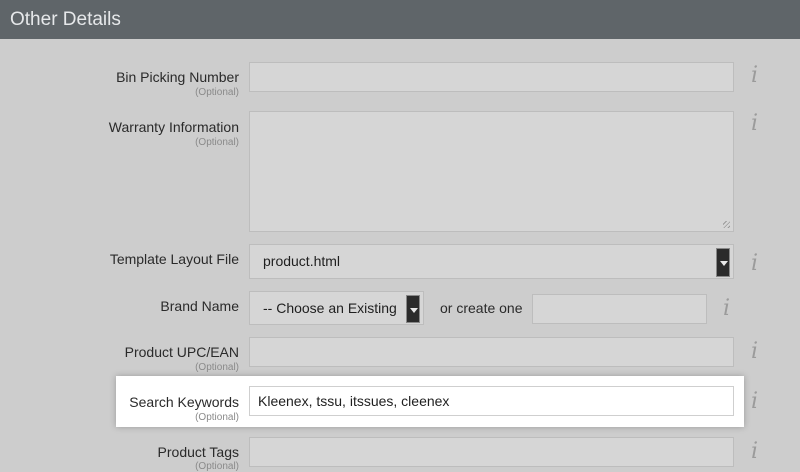 This screenshot has height=472, width=800. Describe the element at coordinates (181, 352) in the screenshot. I see `upc-label: Product UPC/EAN` at that location.